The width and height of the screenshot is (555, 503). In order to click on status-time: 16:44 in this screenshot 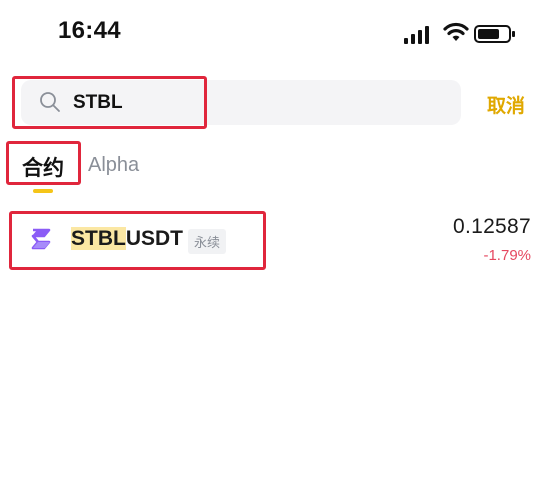, I will do `click(89, 30)`.